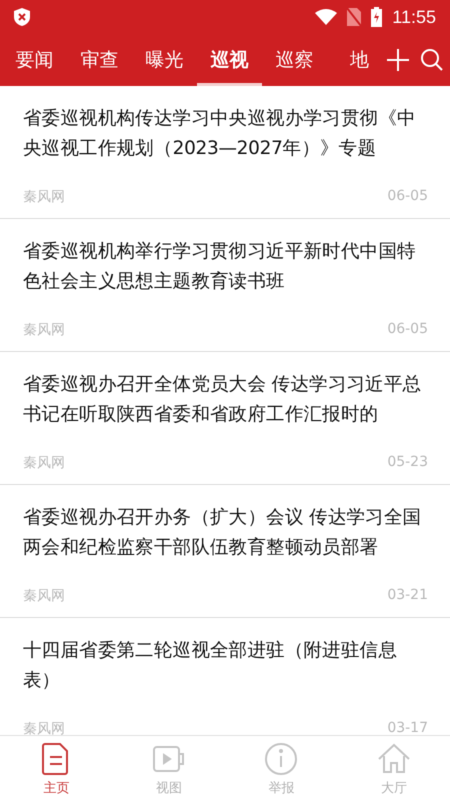  I want to click on article-title: 省委巡视机构举行学习贯彻习近平新时代中国特色社会主义思想主题教育读书班, so click(225, 275).